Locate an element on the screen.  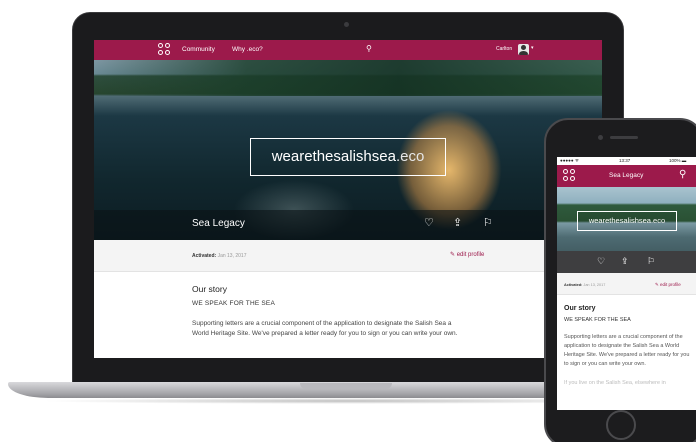
status-time: 13:37 is located at coordinates (625, 160).